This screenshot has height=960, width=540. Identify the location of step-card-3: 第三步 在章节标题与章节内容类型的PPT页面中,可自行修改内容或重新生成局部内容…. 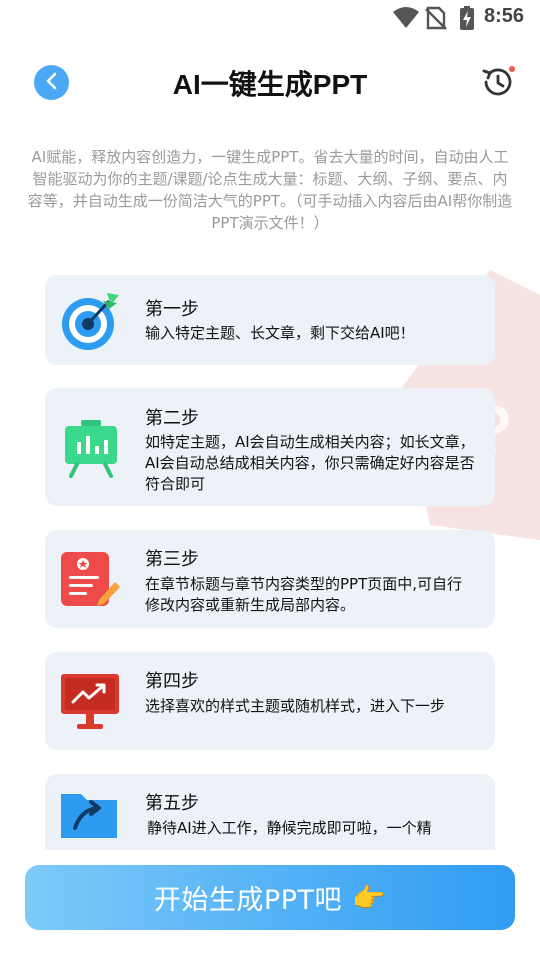
(270, 579).